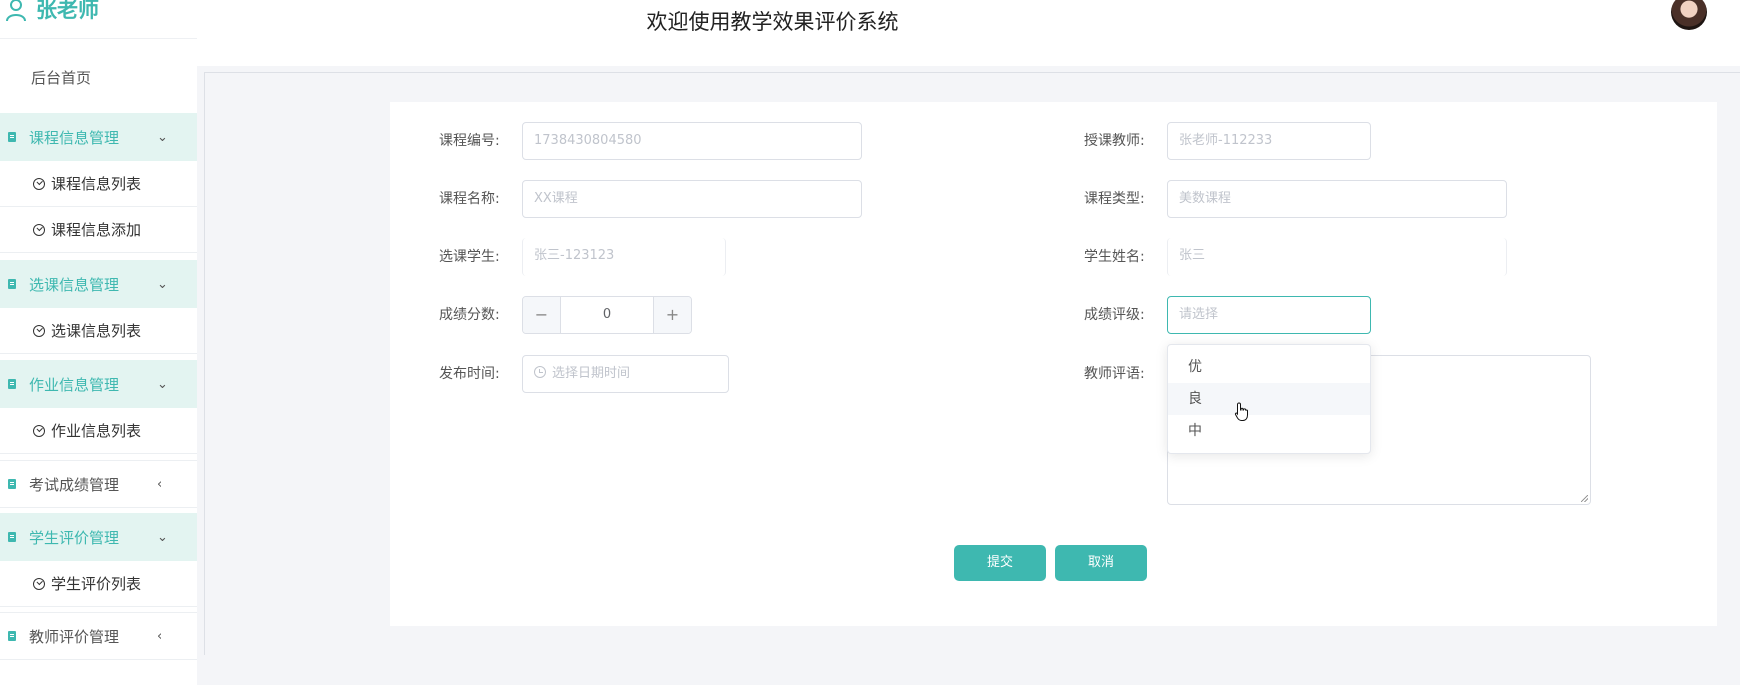 The width and height of the screenshot is (1740, 685). I want to click on sidebar-group-label: 课程信息管理, so click(74, 137).